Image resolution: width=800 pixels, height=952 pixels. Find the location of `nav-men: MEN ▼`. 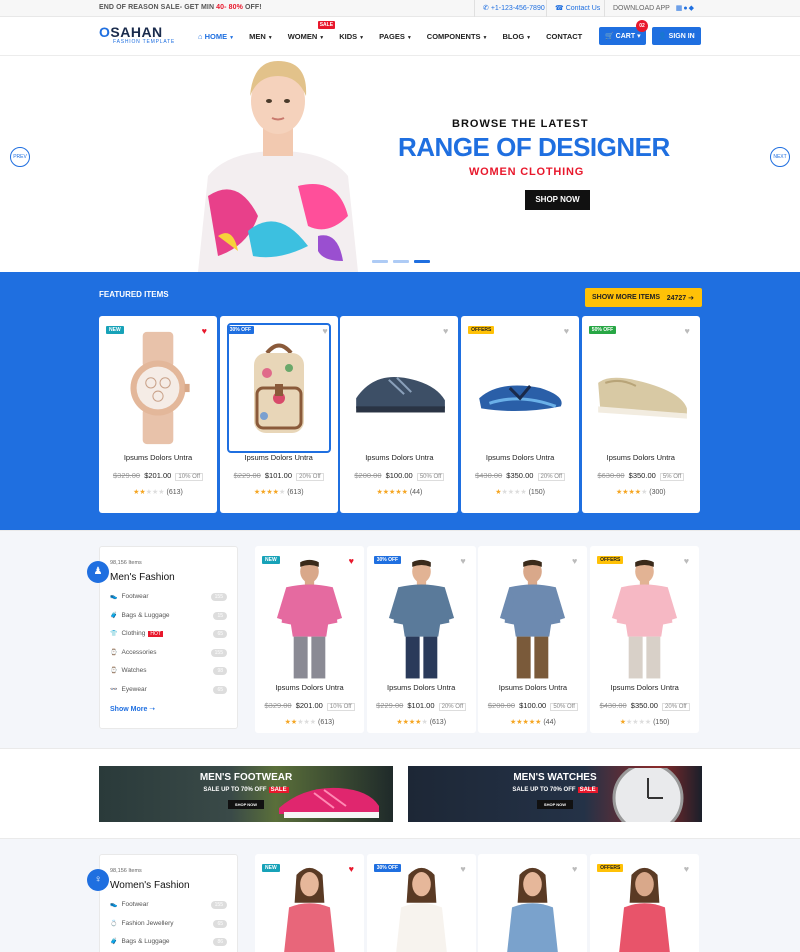

nav-men: MEN ▼ is located at coordinates (261, 36).